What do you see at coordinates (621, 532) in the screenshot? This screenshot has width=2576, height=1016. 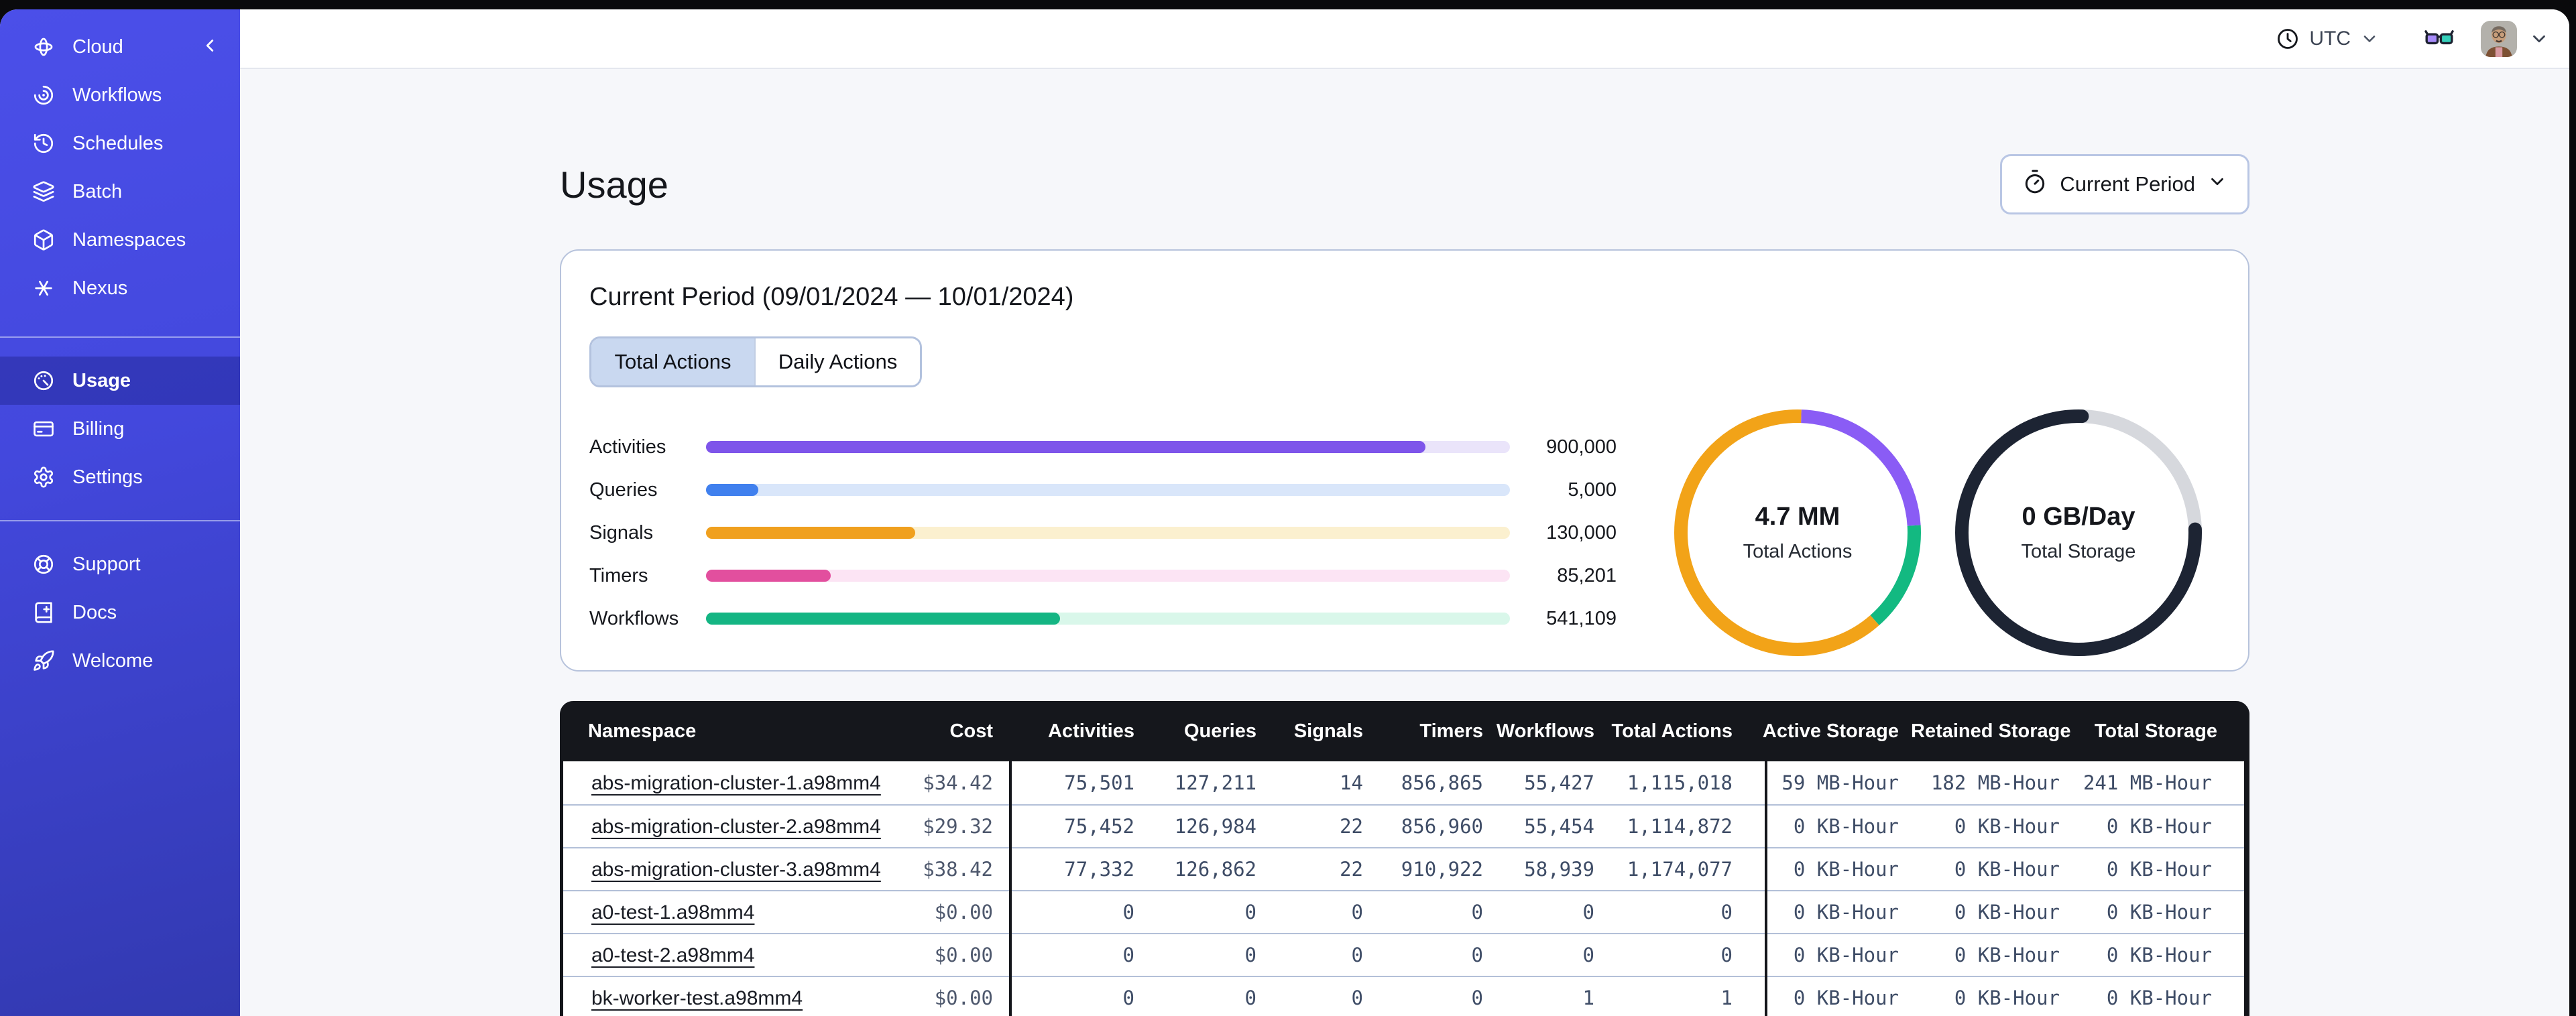 I see `bar-label: Signals` at bounding box center [621, 532].